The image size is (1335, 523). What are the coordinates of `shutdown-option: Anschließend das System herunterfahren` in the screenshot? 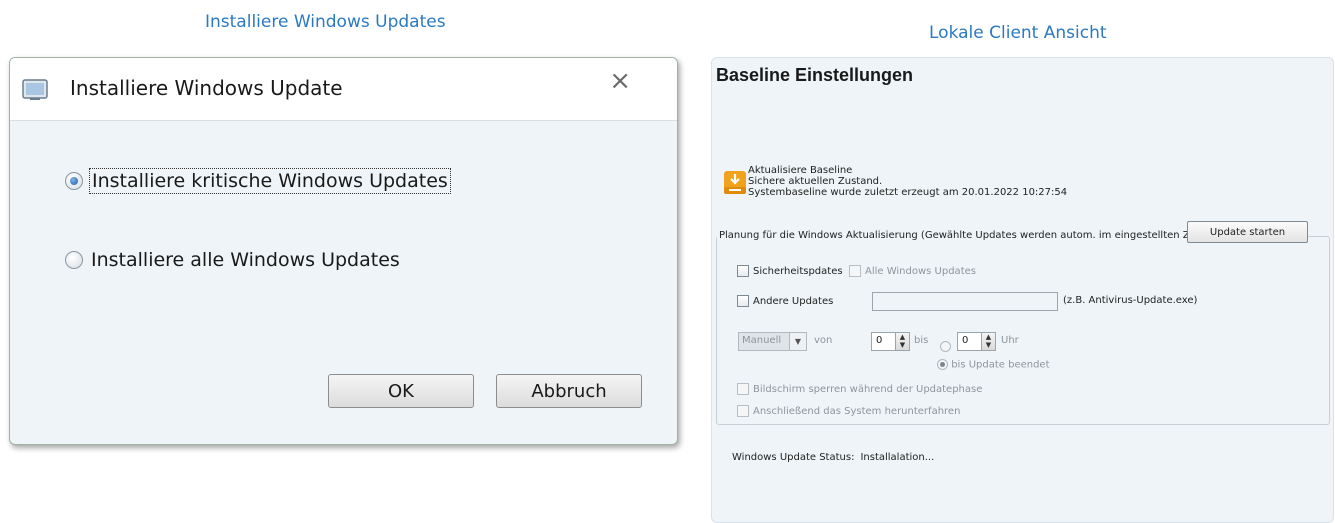 It's located at (848, 411).